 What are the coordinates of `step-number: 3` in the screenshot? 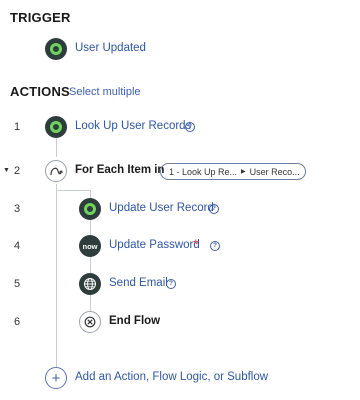 It's located at (17, 209).